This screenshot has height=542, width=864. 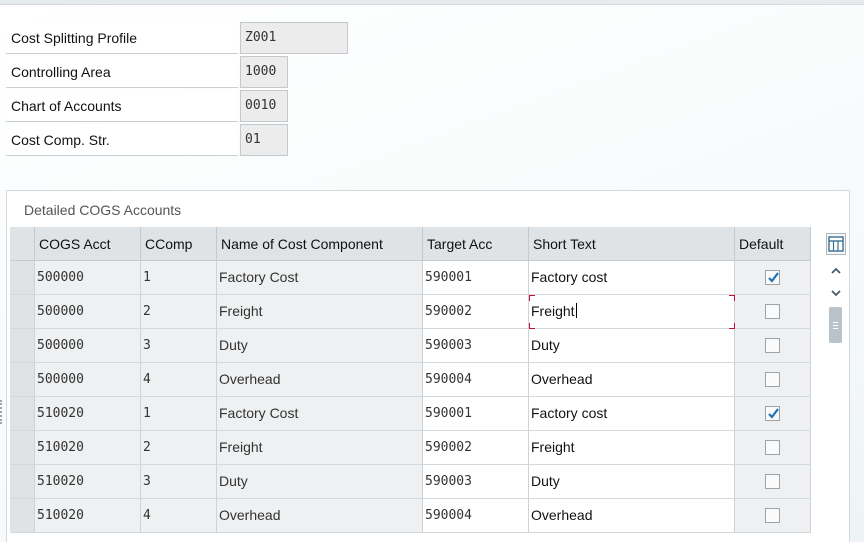 I want to click on select-all-header, so click(x=22, y=244).